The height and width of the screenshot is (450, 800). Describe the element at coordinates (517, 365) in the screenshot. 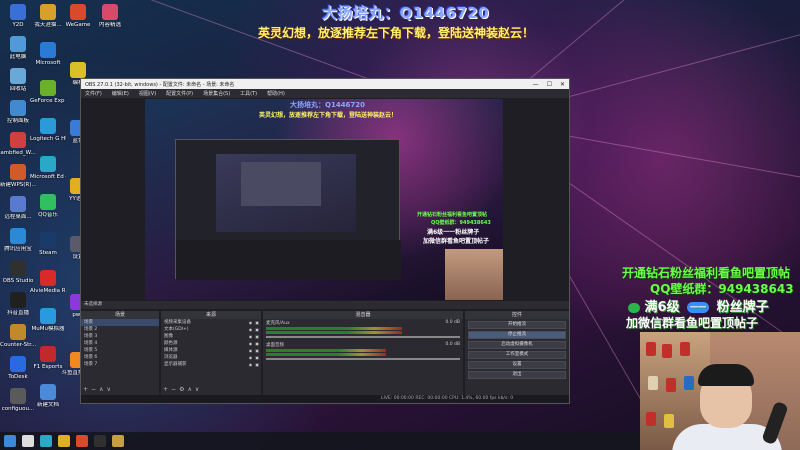

I see `control-button: 设置` at that location.